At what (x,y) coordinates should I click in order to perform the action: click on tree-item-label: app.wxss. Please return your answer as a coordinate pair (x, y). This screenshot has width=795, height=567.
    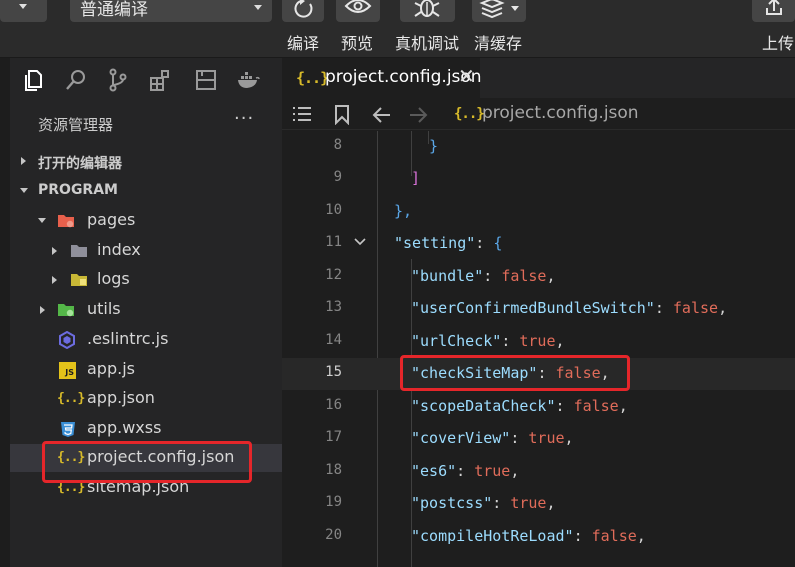
    Looking at the image, I should click on (124, 427).